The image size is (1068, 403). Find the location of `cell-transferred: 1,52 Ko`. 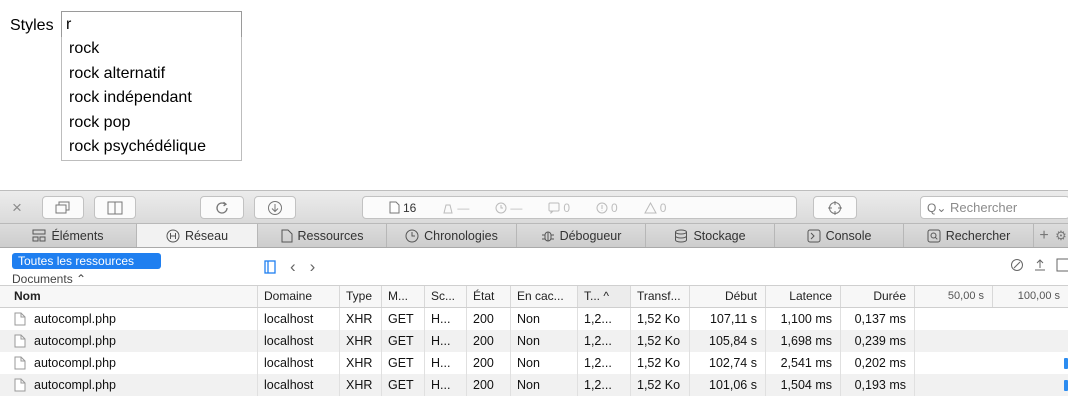

cell-transferred: 1,52 Ko is located at coordinates (660, 319).